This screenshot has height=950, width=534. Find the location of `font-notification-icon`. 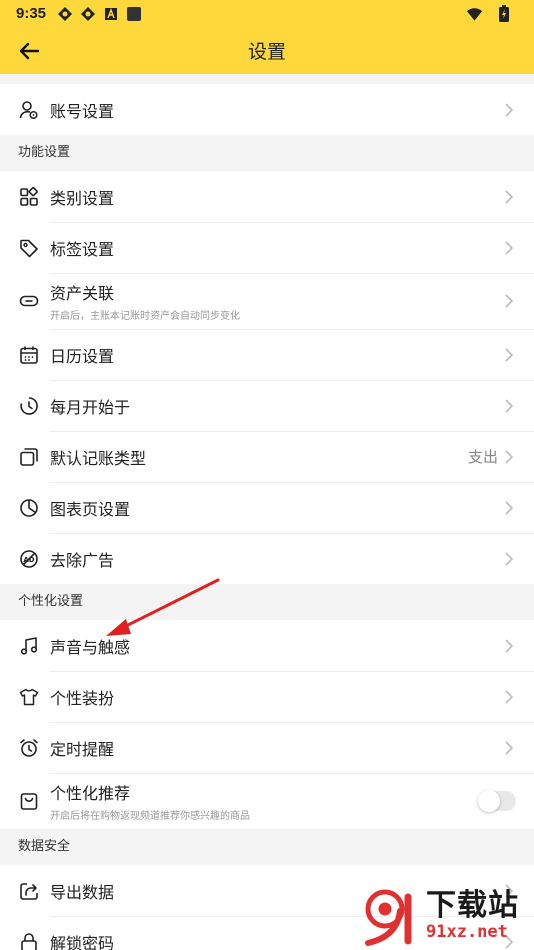

font-notification-icon is located at coordinates (110, 13).